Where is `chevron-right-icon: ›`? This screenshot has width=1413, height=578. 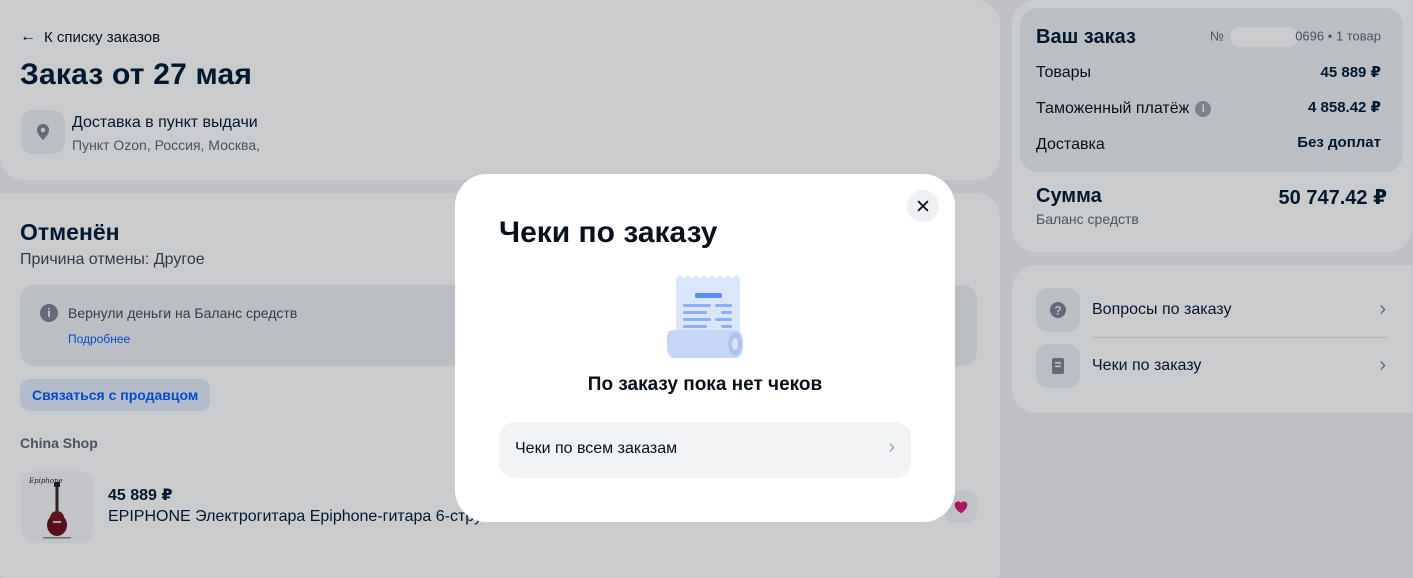
chevron-right-icon: › is located at coordinates (891, 447).